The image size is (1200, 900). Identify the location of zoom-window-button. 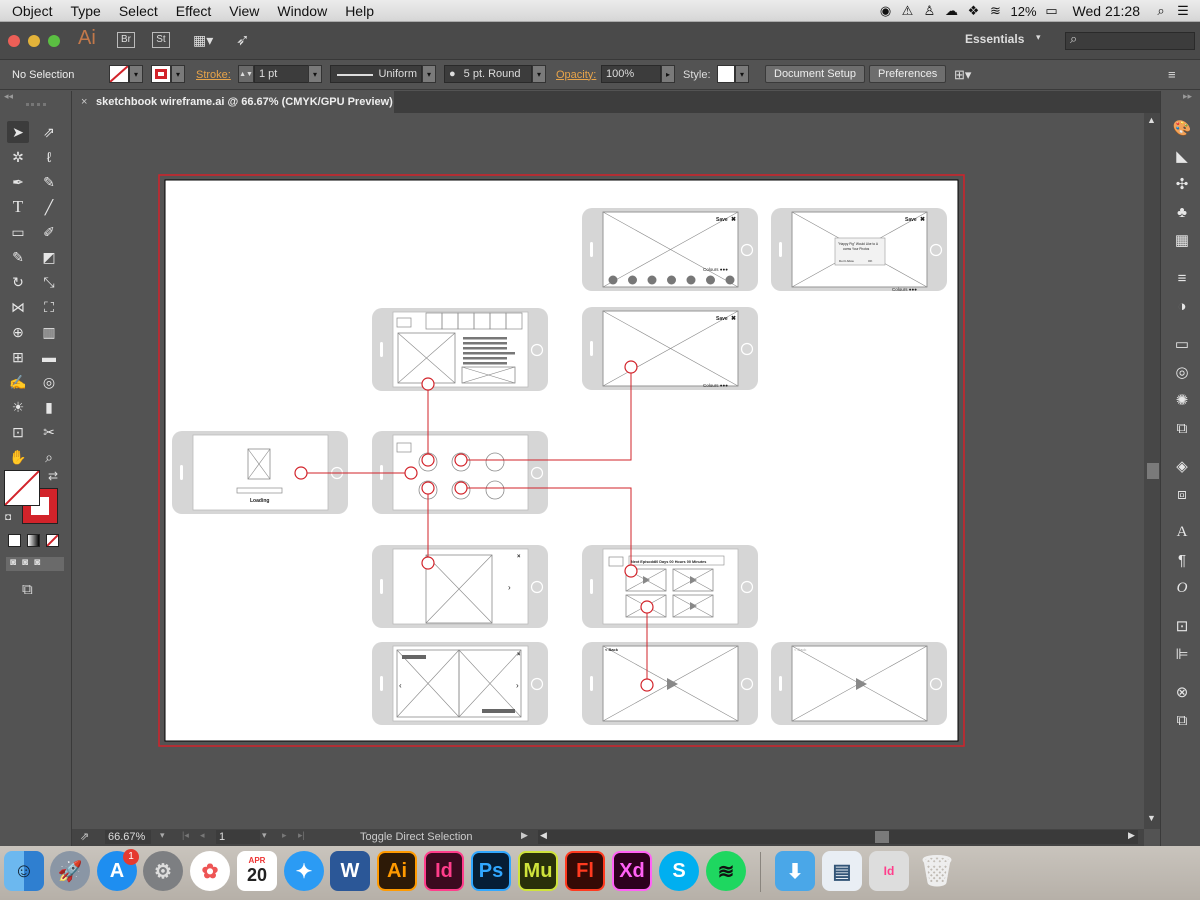
(54, 41).